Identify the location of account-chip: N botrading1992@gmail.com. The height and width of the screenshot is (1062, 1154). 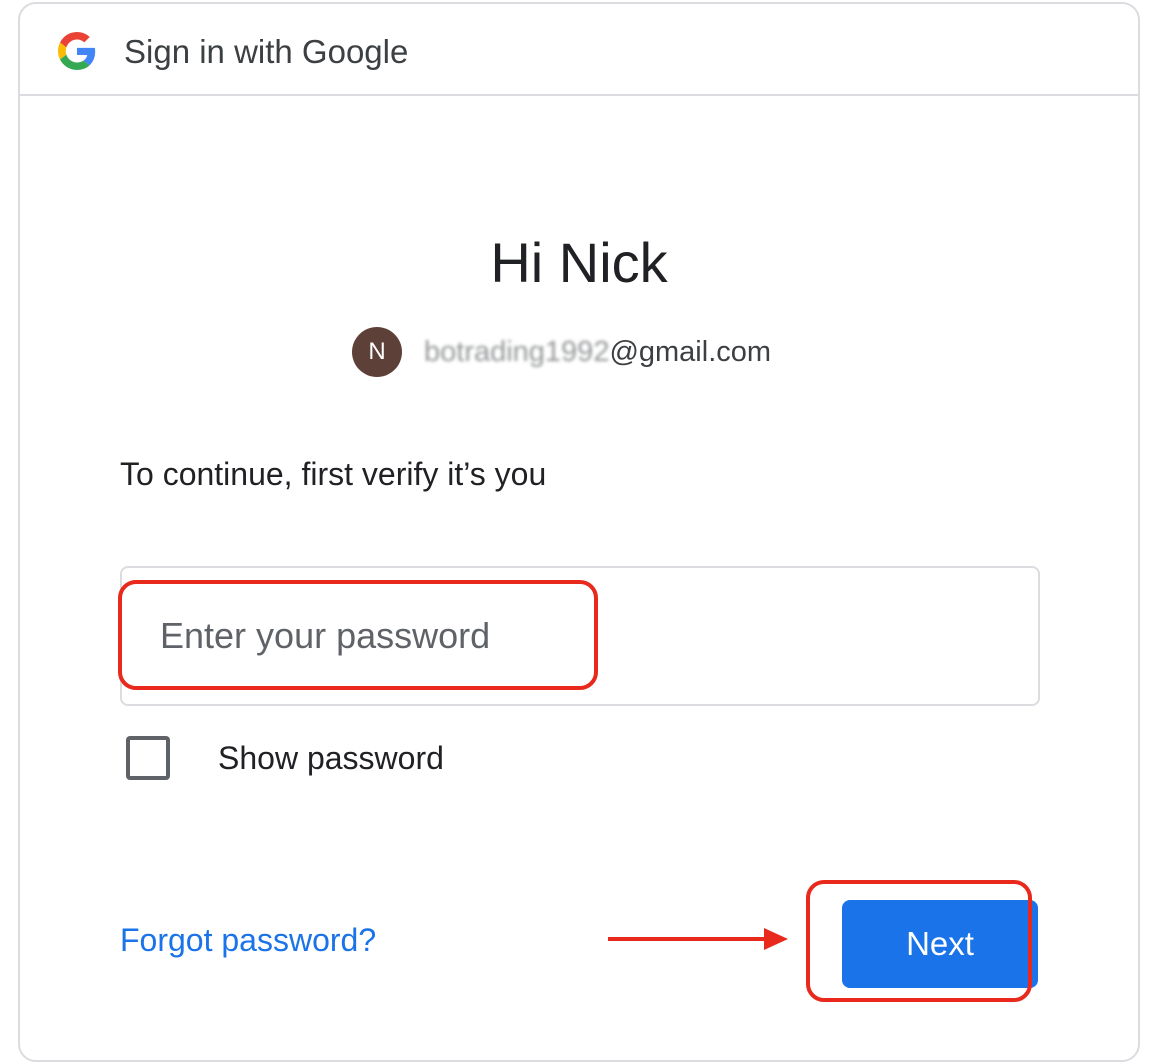
(561, 352).